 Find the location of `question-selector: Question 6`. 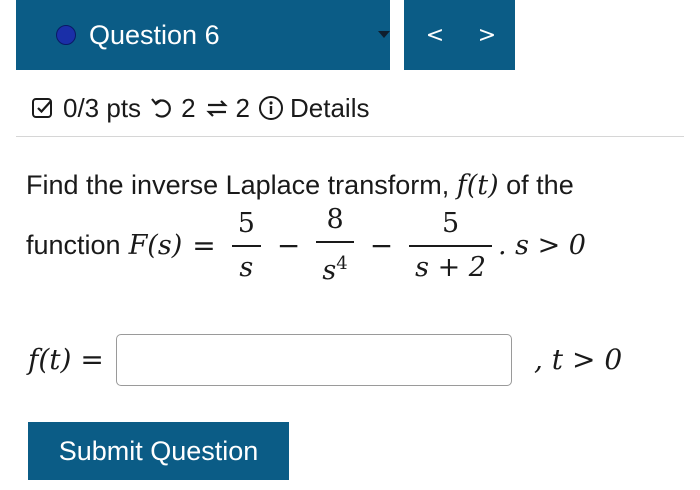

question-selector: Question 6 is located at coordinates (203, 35).